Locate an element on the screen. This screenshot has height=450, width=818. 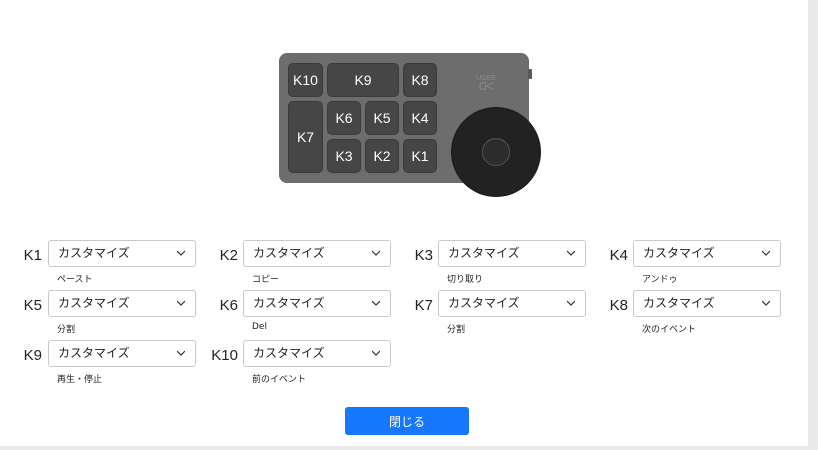
close-button: 閉じる is located at coordinates (407, 421).